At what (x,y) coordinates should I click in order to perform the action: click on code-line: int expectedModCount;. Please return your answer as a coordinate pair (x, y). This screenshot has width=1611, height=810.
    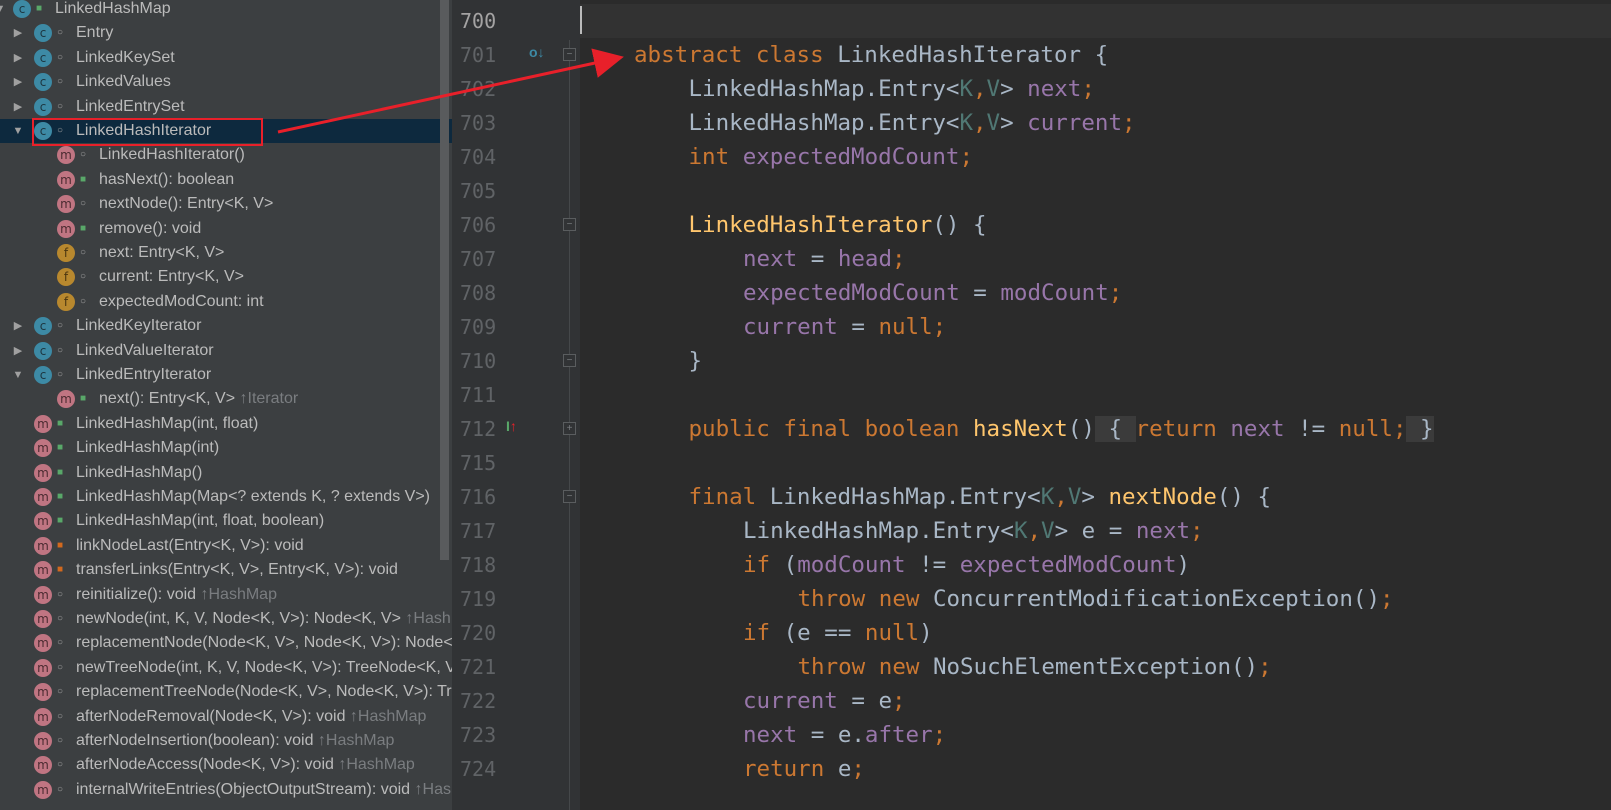
    Looking at the image, I should click on (1095, 157).